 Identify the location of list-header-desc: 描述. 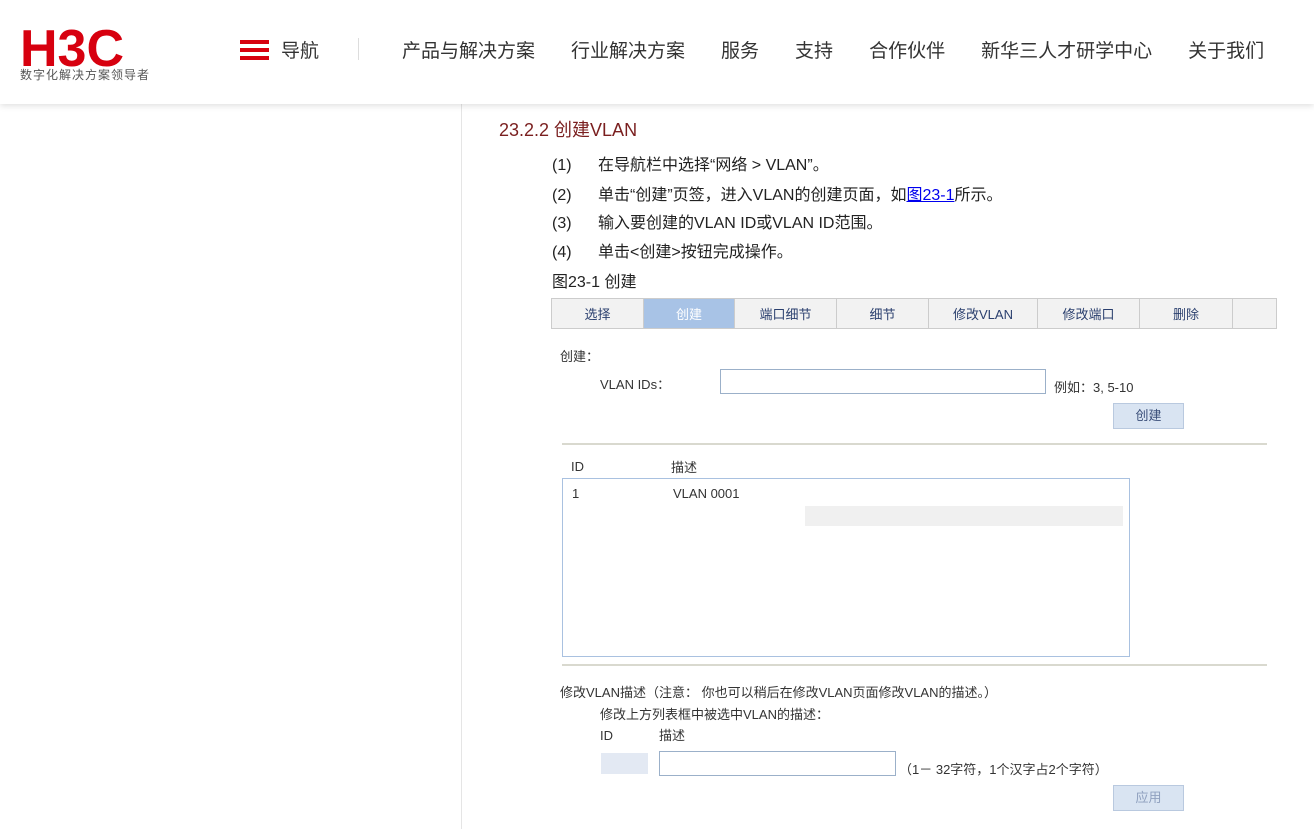
(684, 467).